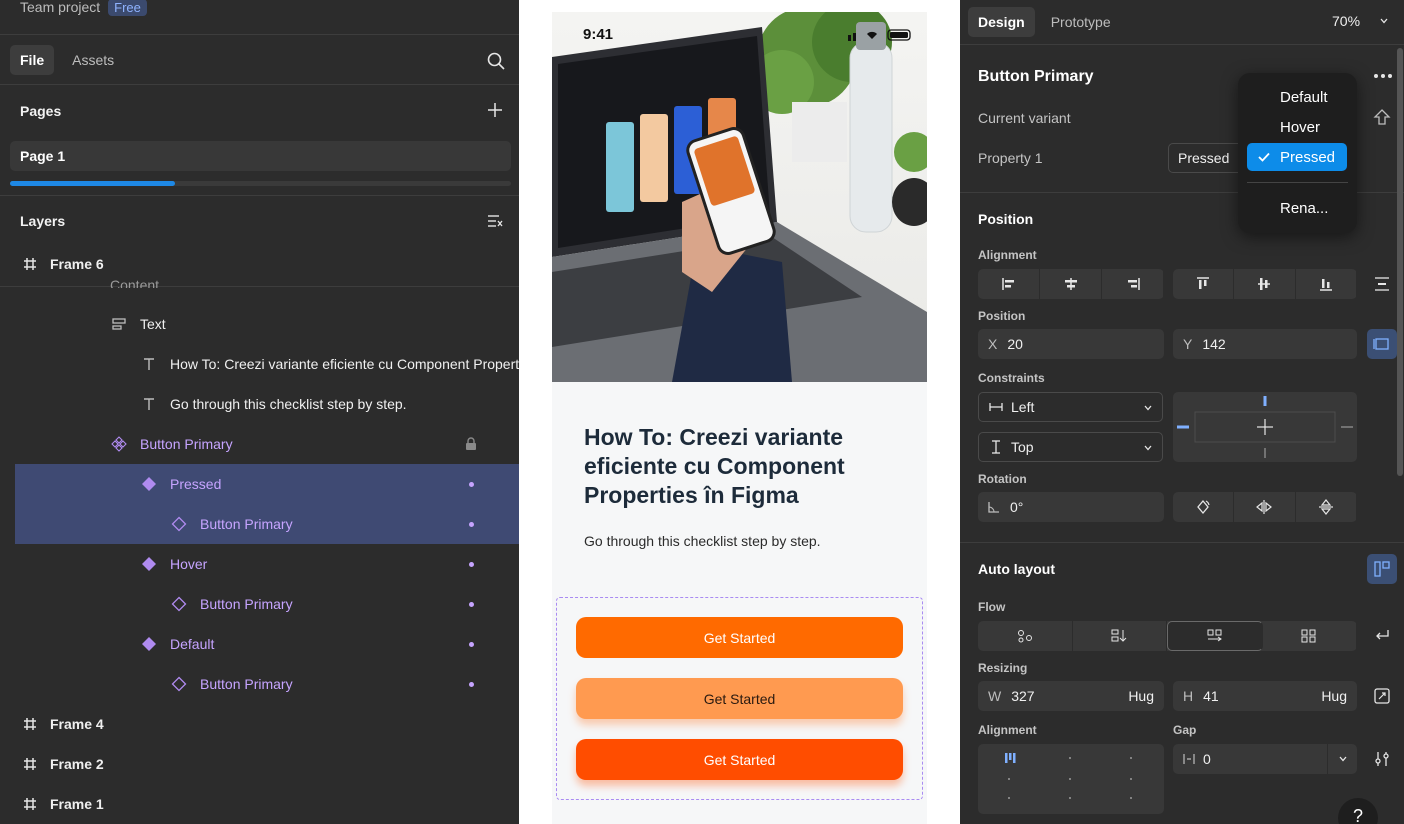  What do you see at coordinates (179, 684) in the screenshot?
I see `instance-icon` at bounding box center [179, 684].